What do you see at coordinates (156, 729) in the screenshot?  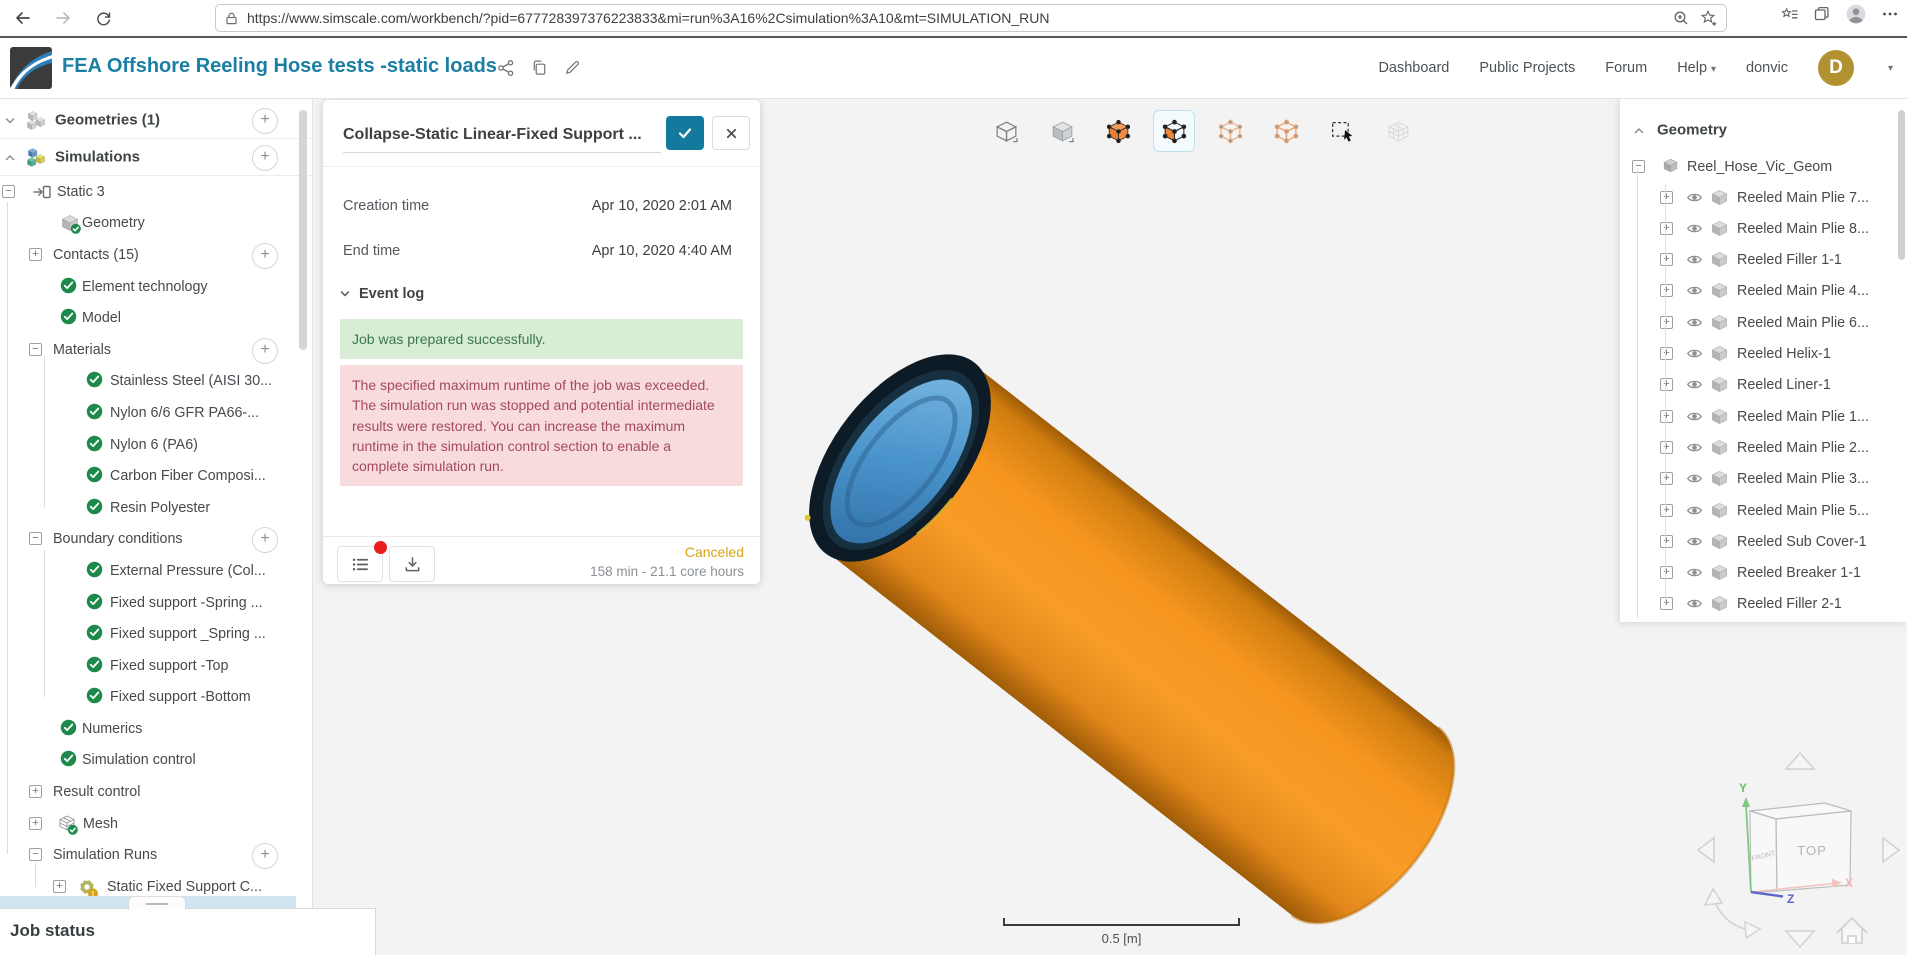 I see `sidebar-item: Numerics` at bounding box center [156, 729].